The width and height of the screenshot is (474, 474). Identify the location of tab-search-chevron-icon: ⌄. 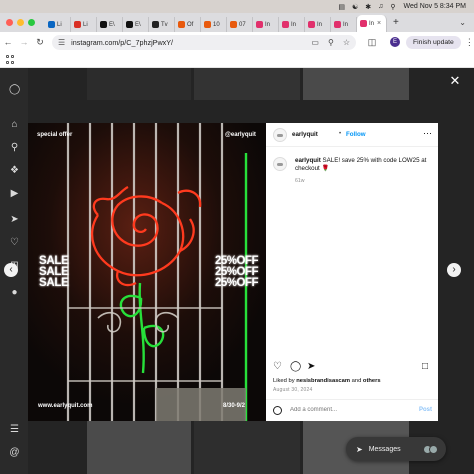
(462, 22).